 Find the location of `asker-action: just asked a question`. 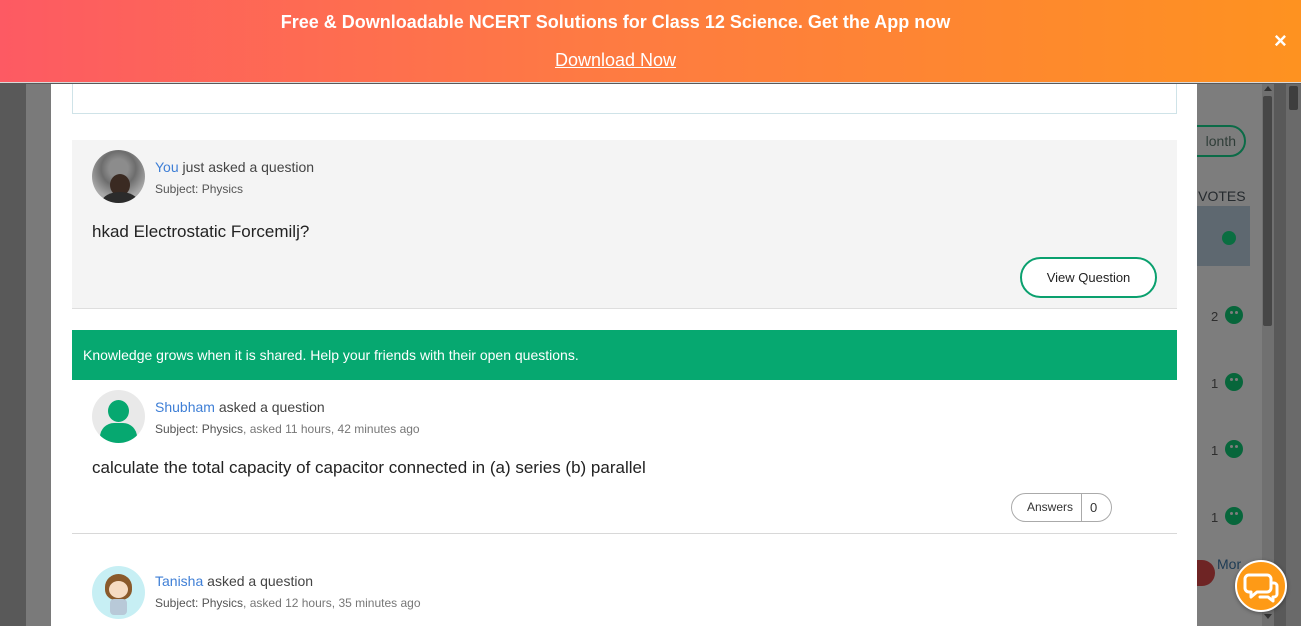

asker-action: just asked a question is located at coordinates (248, 167).